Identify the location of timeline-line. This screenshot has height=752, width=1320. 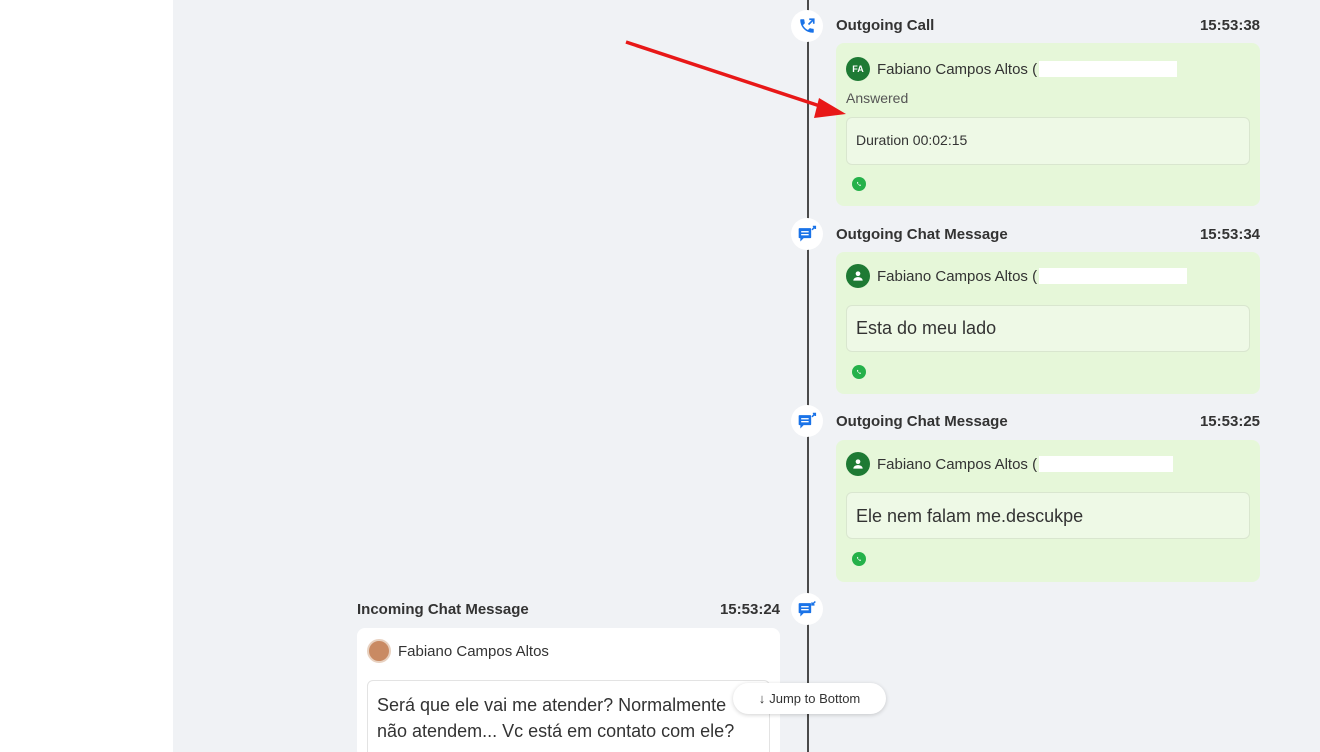
(808, 376).